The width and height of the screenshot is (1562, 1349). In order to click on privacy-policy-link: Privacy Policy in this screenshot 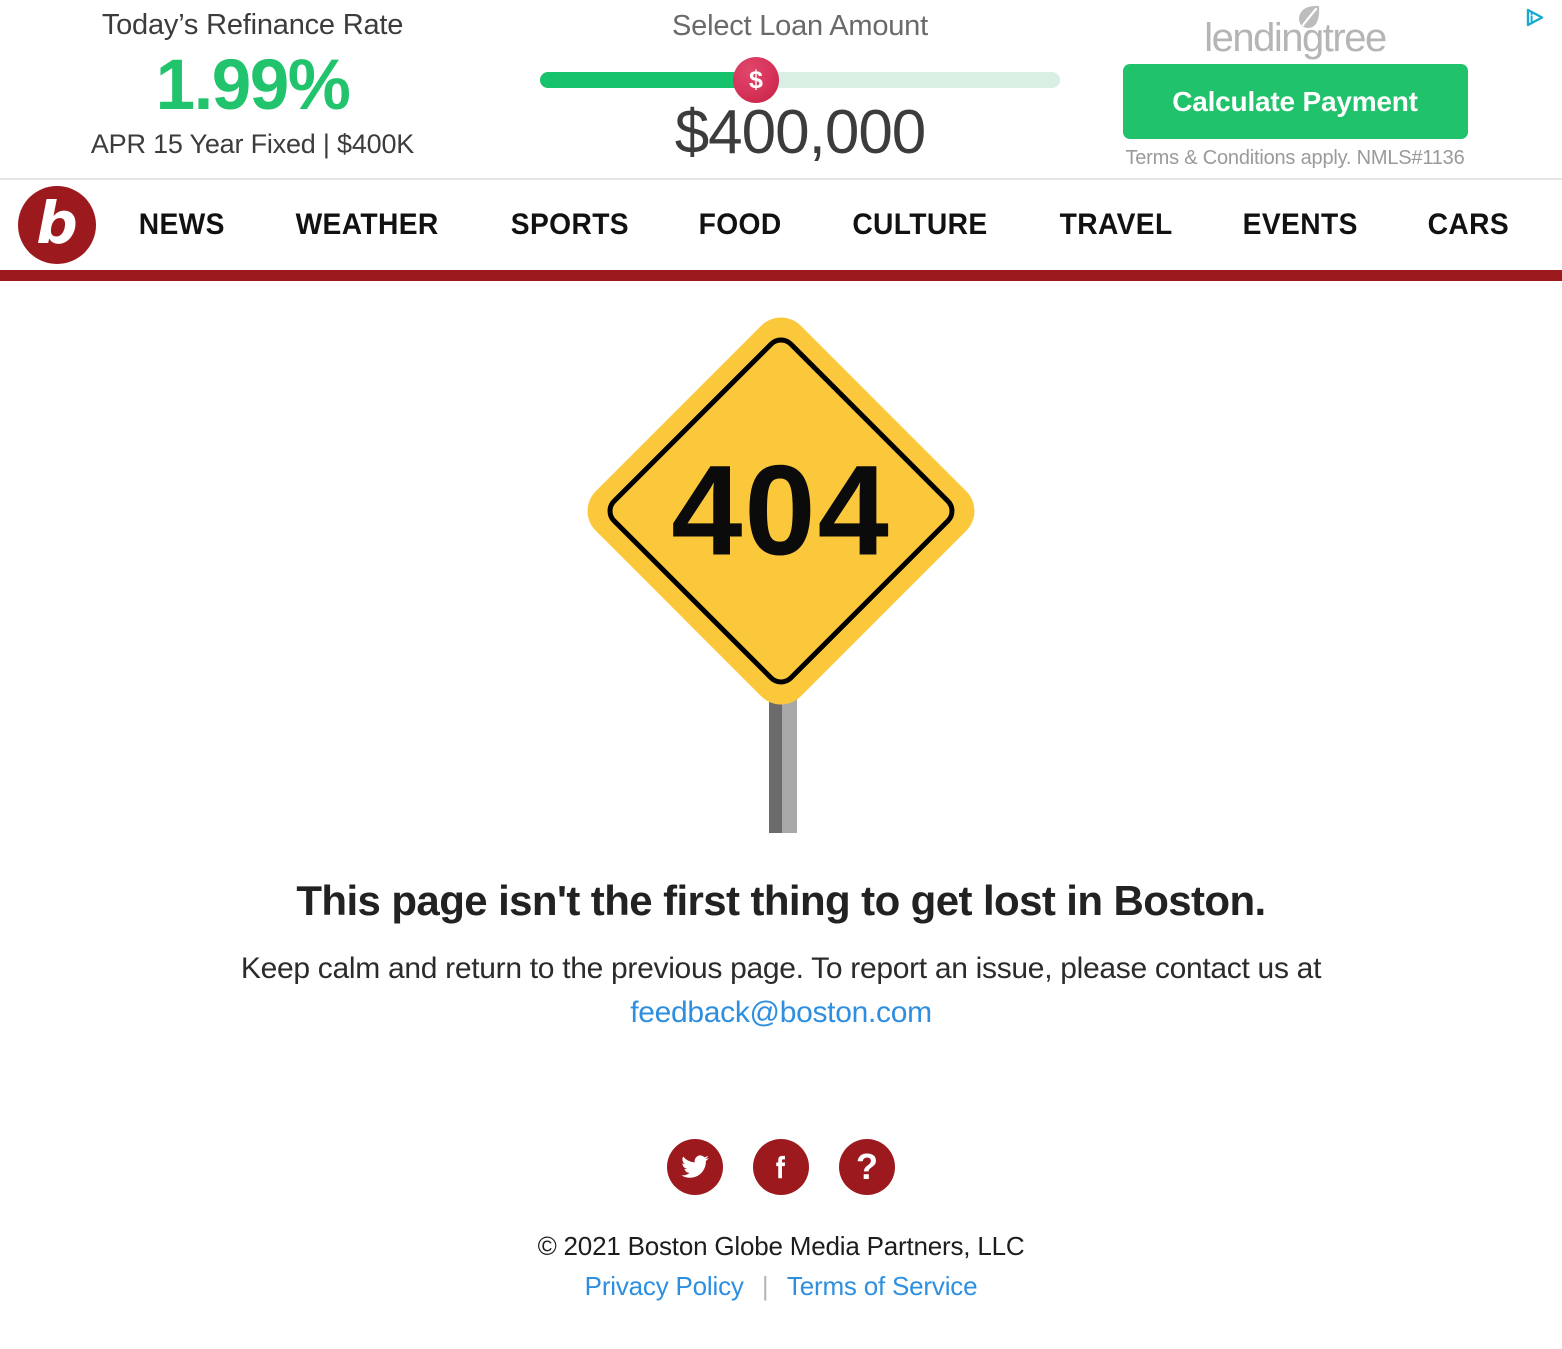, I will do `click(664, 1286)`.